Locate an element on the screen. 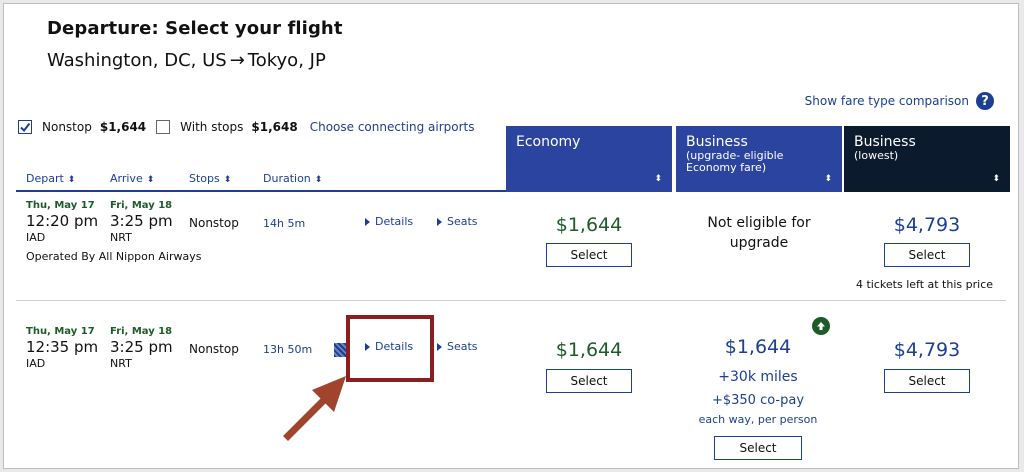  route-arrow: → is located at coordinates (237, 60).